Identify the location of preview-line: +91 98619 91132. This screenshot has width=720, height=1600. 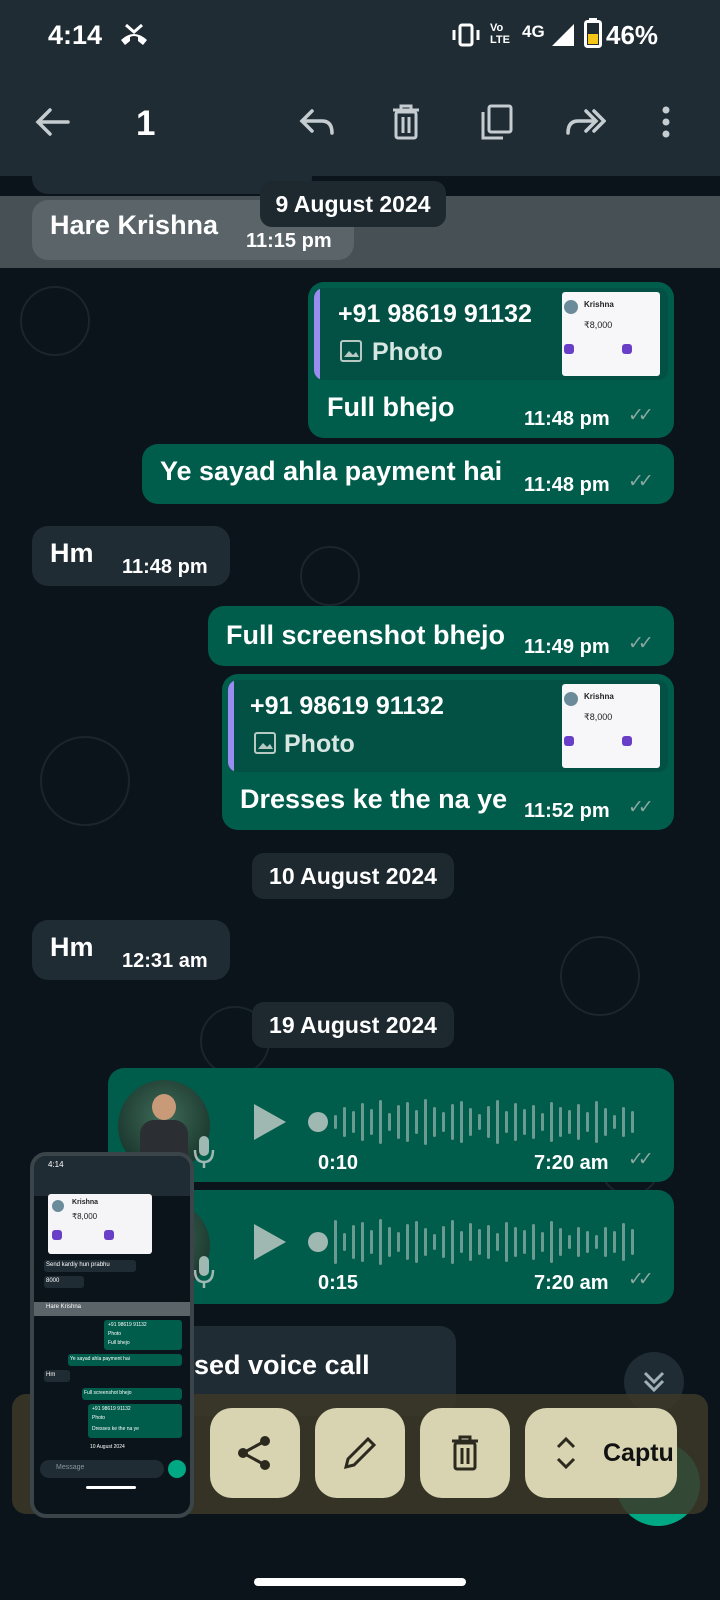
(111, 1409).